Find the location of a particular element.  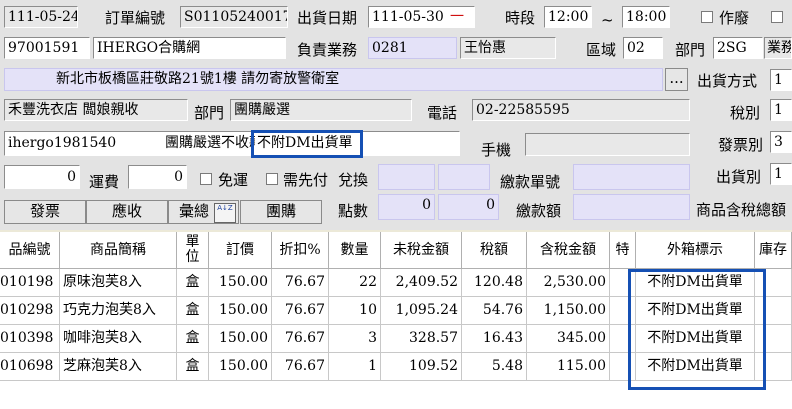

col-qty-header: 數量 is located at coordinates (355, 250).